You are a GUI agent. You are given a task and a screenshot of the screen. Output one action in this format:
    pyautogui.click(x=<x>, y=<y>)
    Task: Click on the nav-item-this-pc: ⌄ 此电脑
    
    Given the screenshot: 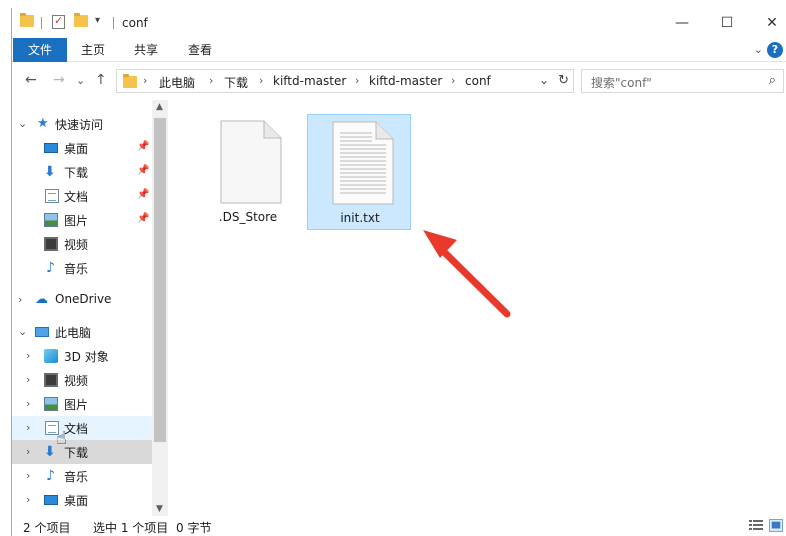 What is the action you would take?
    pyautogui.click(x=82, y=332)
    